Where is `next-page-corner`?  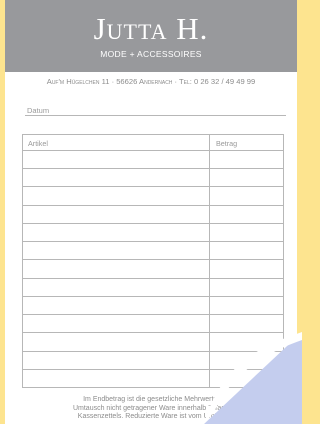
next-page-corner is located at coordinates (253, 378).